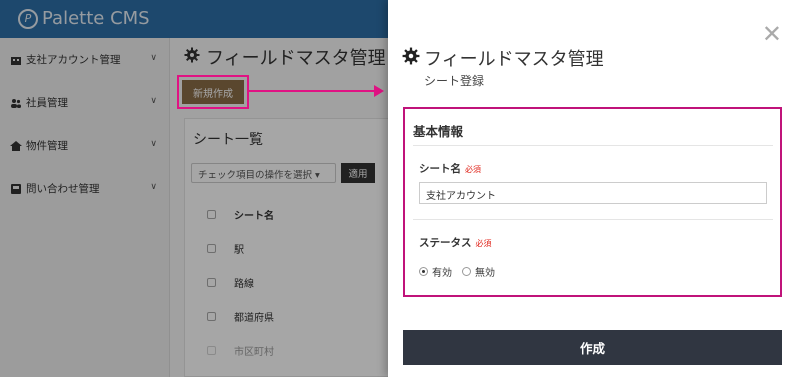 Image resolution: width=796 pixels, height=377 pixels. Describe the element at coordinates (379, 91) in the screenshot. I see `annotation-arrow-head` at that location.